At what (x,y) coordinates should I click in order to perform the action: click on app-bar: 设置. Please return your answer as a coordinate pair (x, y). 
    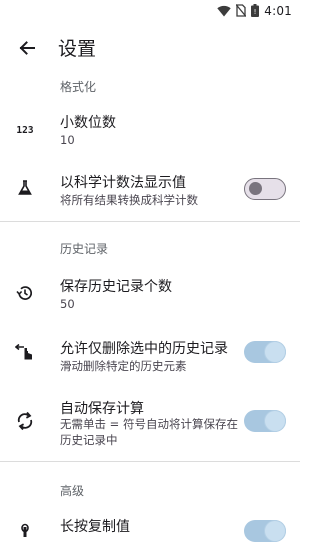
    Looking at the image, I should click on (150, 48).